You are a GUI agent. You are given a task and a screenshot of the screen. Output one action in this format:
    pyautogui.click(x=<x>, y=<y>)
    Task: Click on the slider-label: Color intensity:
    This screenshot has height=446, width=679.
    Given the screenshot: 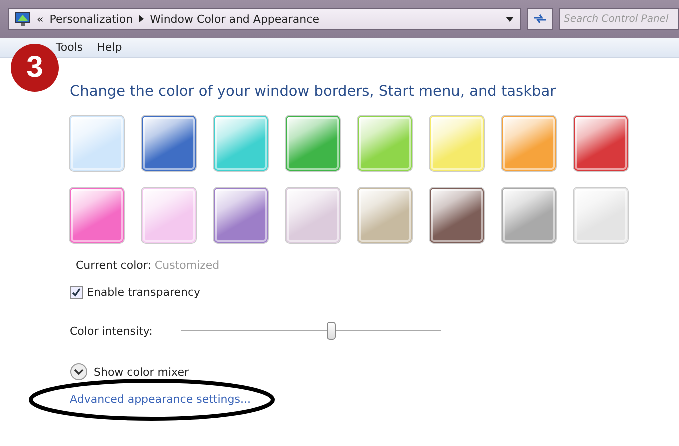 What is the action you would take?
    pyautogui.click(x=111, y=331)
    